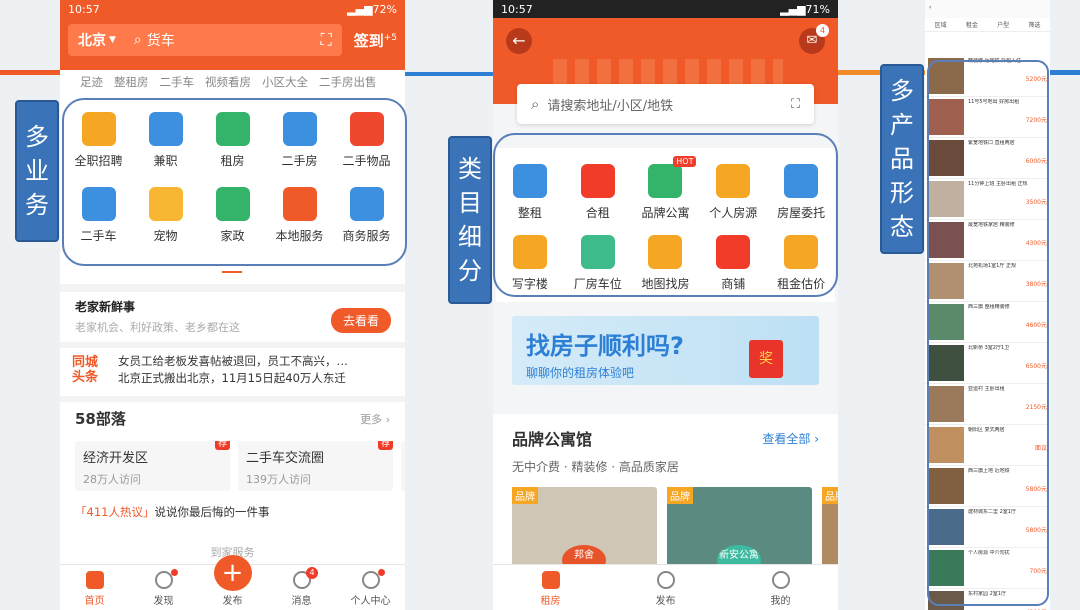 Image resolution: width=1080 pixels, height=610 pixels. I want to click on label-char: 形, so click(902, 193).